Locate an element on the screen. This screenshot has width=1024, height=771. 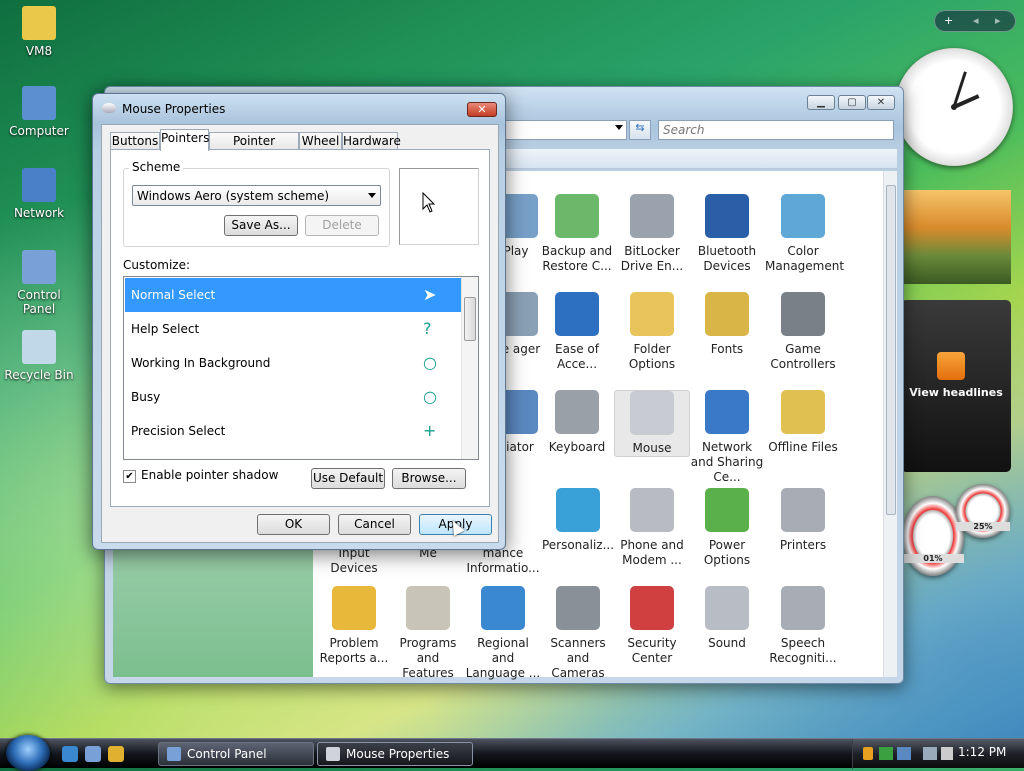
scheme-select: Windows Aero (system scheme) is located at coordinates (256, 195).